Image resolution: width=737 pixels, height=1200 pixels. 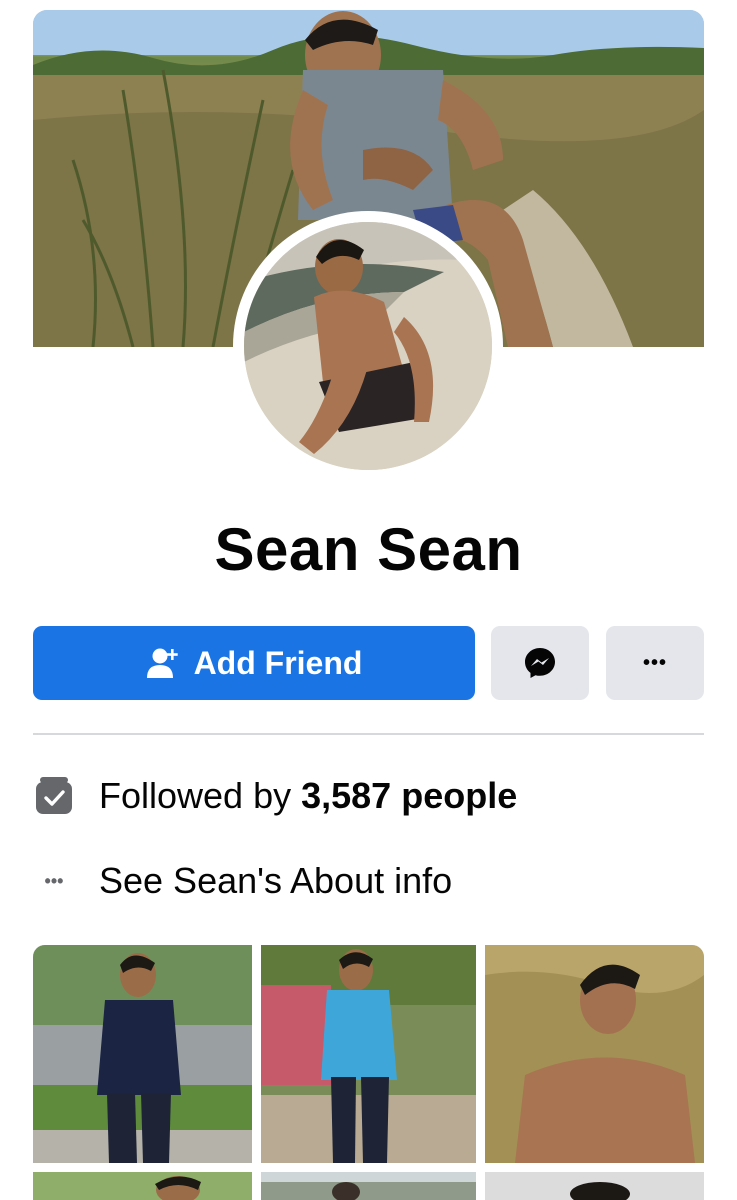 I want to click on messenger-icon, so click(x=540, y=663).